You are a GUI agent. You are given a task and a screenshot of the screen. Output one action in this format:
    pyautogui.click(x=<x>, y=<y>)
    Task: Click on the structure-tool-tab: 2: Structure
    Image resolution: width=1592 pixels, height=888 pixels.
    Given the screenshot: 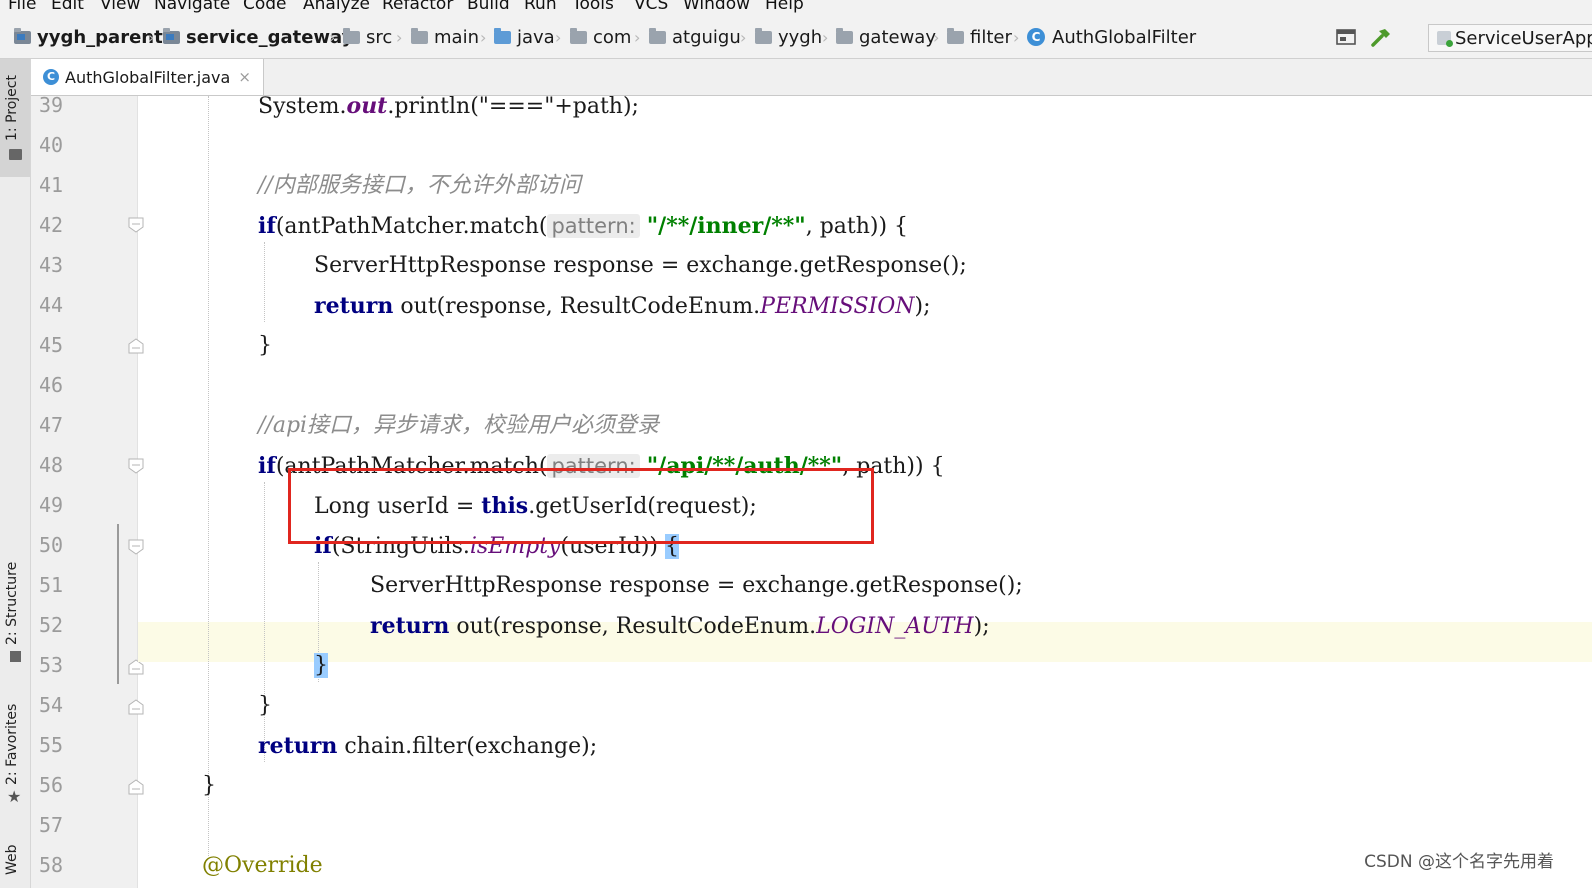 What is the action you would take?
    pyautogui.click(x=15, y=619)
    